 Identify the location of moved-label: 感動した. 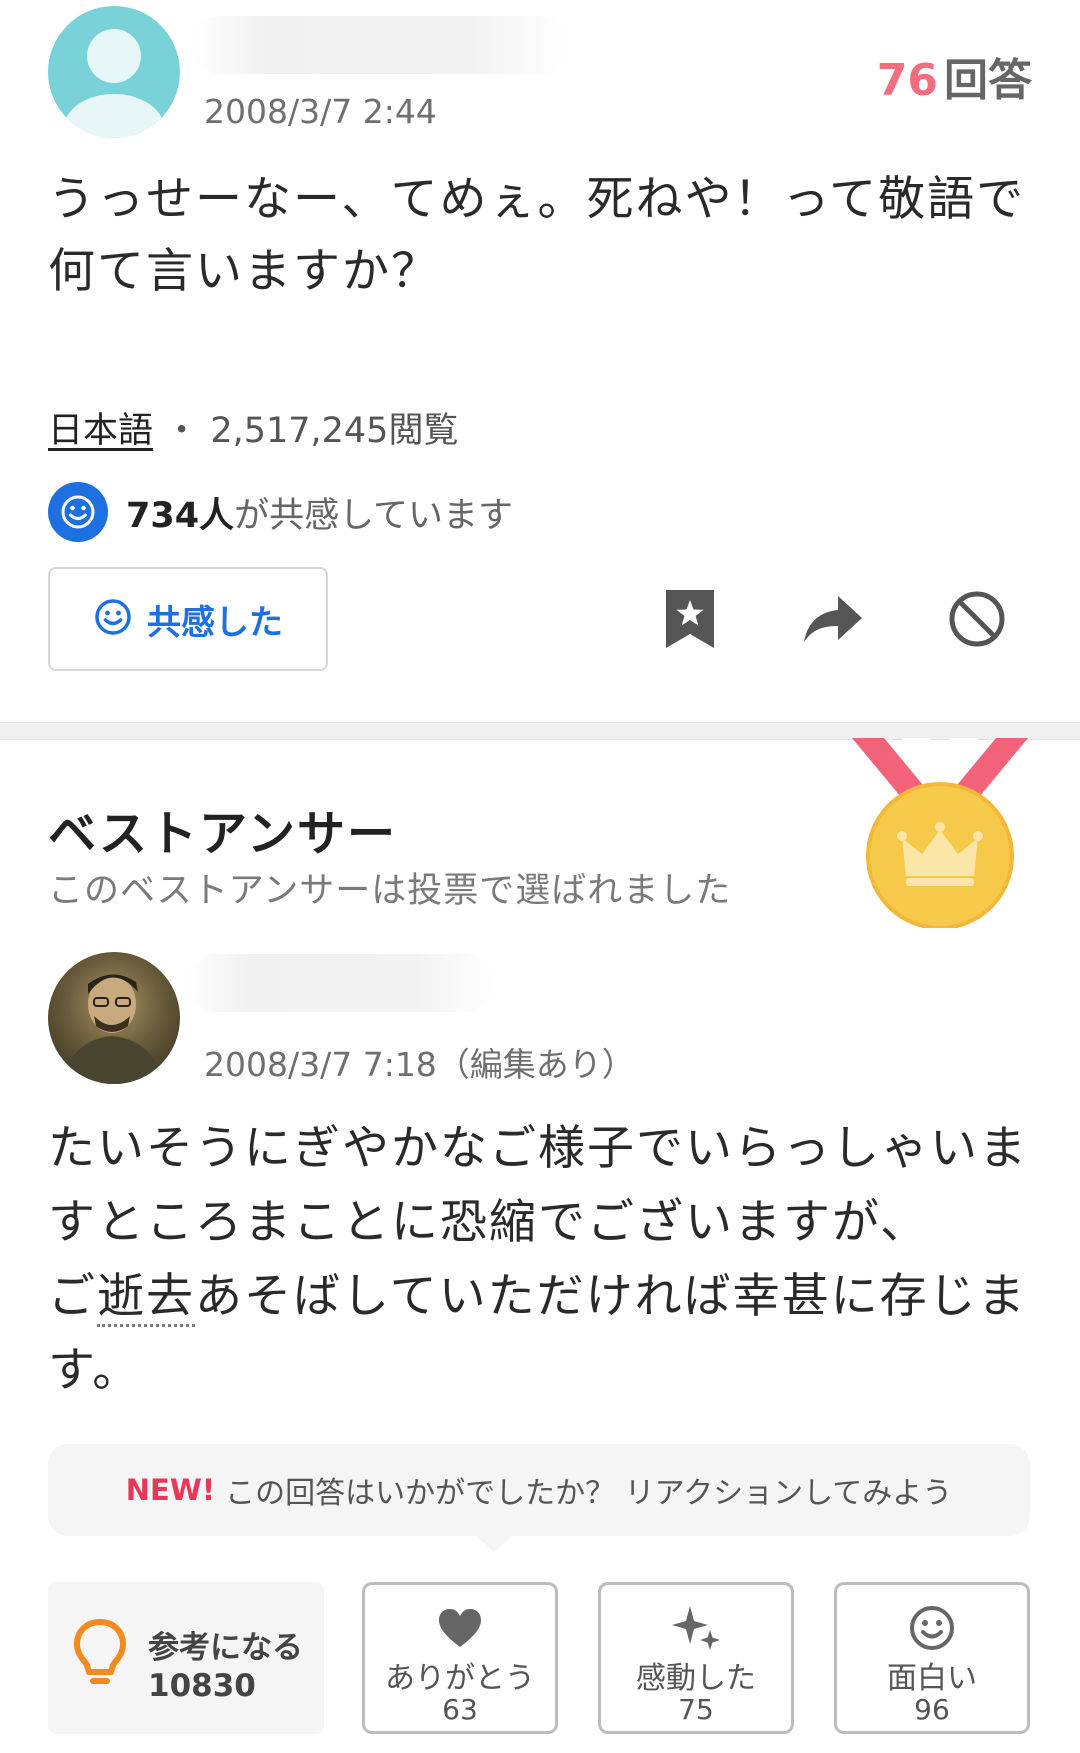
(696, 1678).